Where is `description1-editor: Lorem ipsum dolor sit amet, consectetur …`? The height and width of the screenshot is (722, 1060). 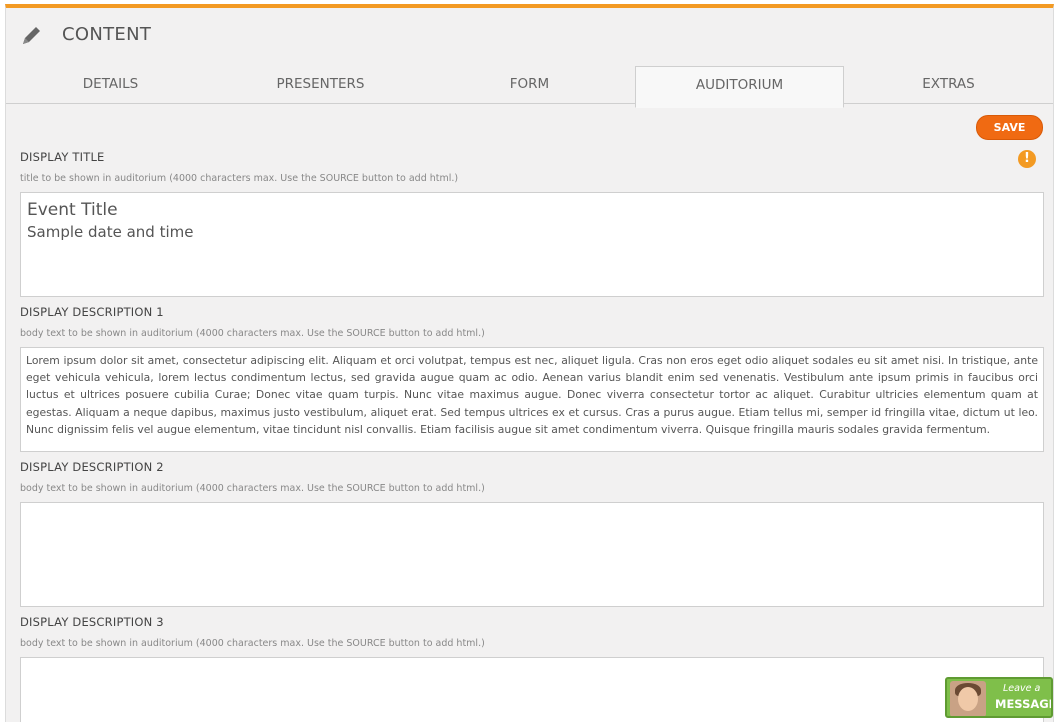 description1-editor: Lorem ipsum dolor sit amet, consectetur … is located at coordinates (532, 399).